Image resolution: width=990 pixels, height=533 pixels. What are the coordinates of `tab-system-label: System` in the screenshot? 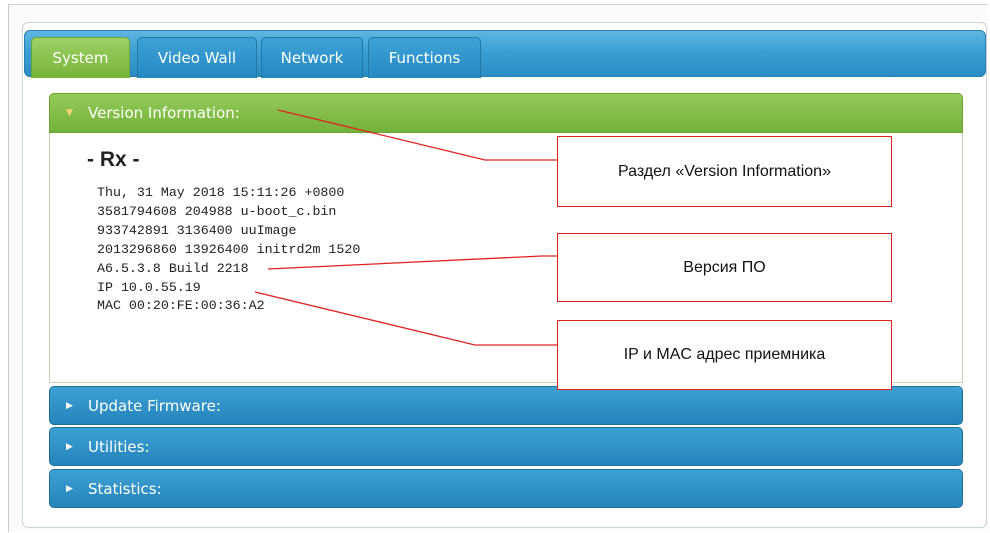 It's located at (80, 58).